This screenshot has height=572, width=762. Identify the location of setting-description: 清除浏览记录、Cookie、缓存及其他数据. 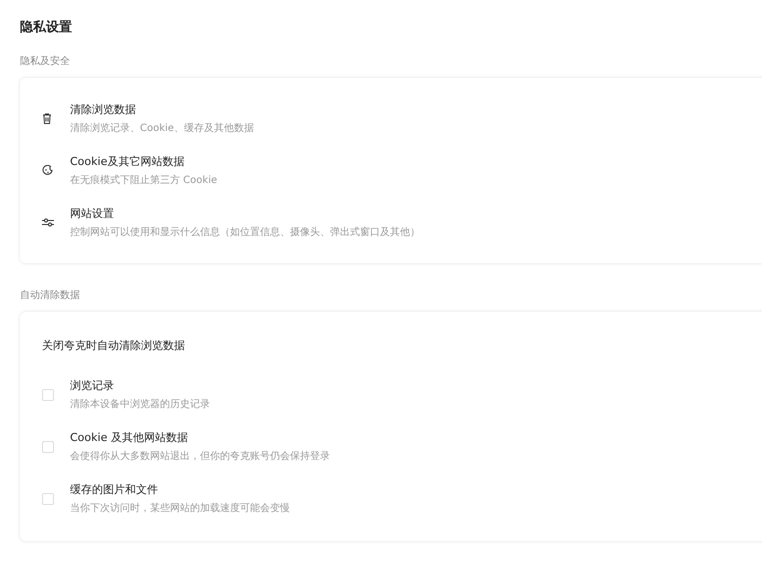
(162, 128).